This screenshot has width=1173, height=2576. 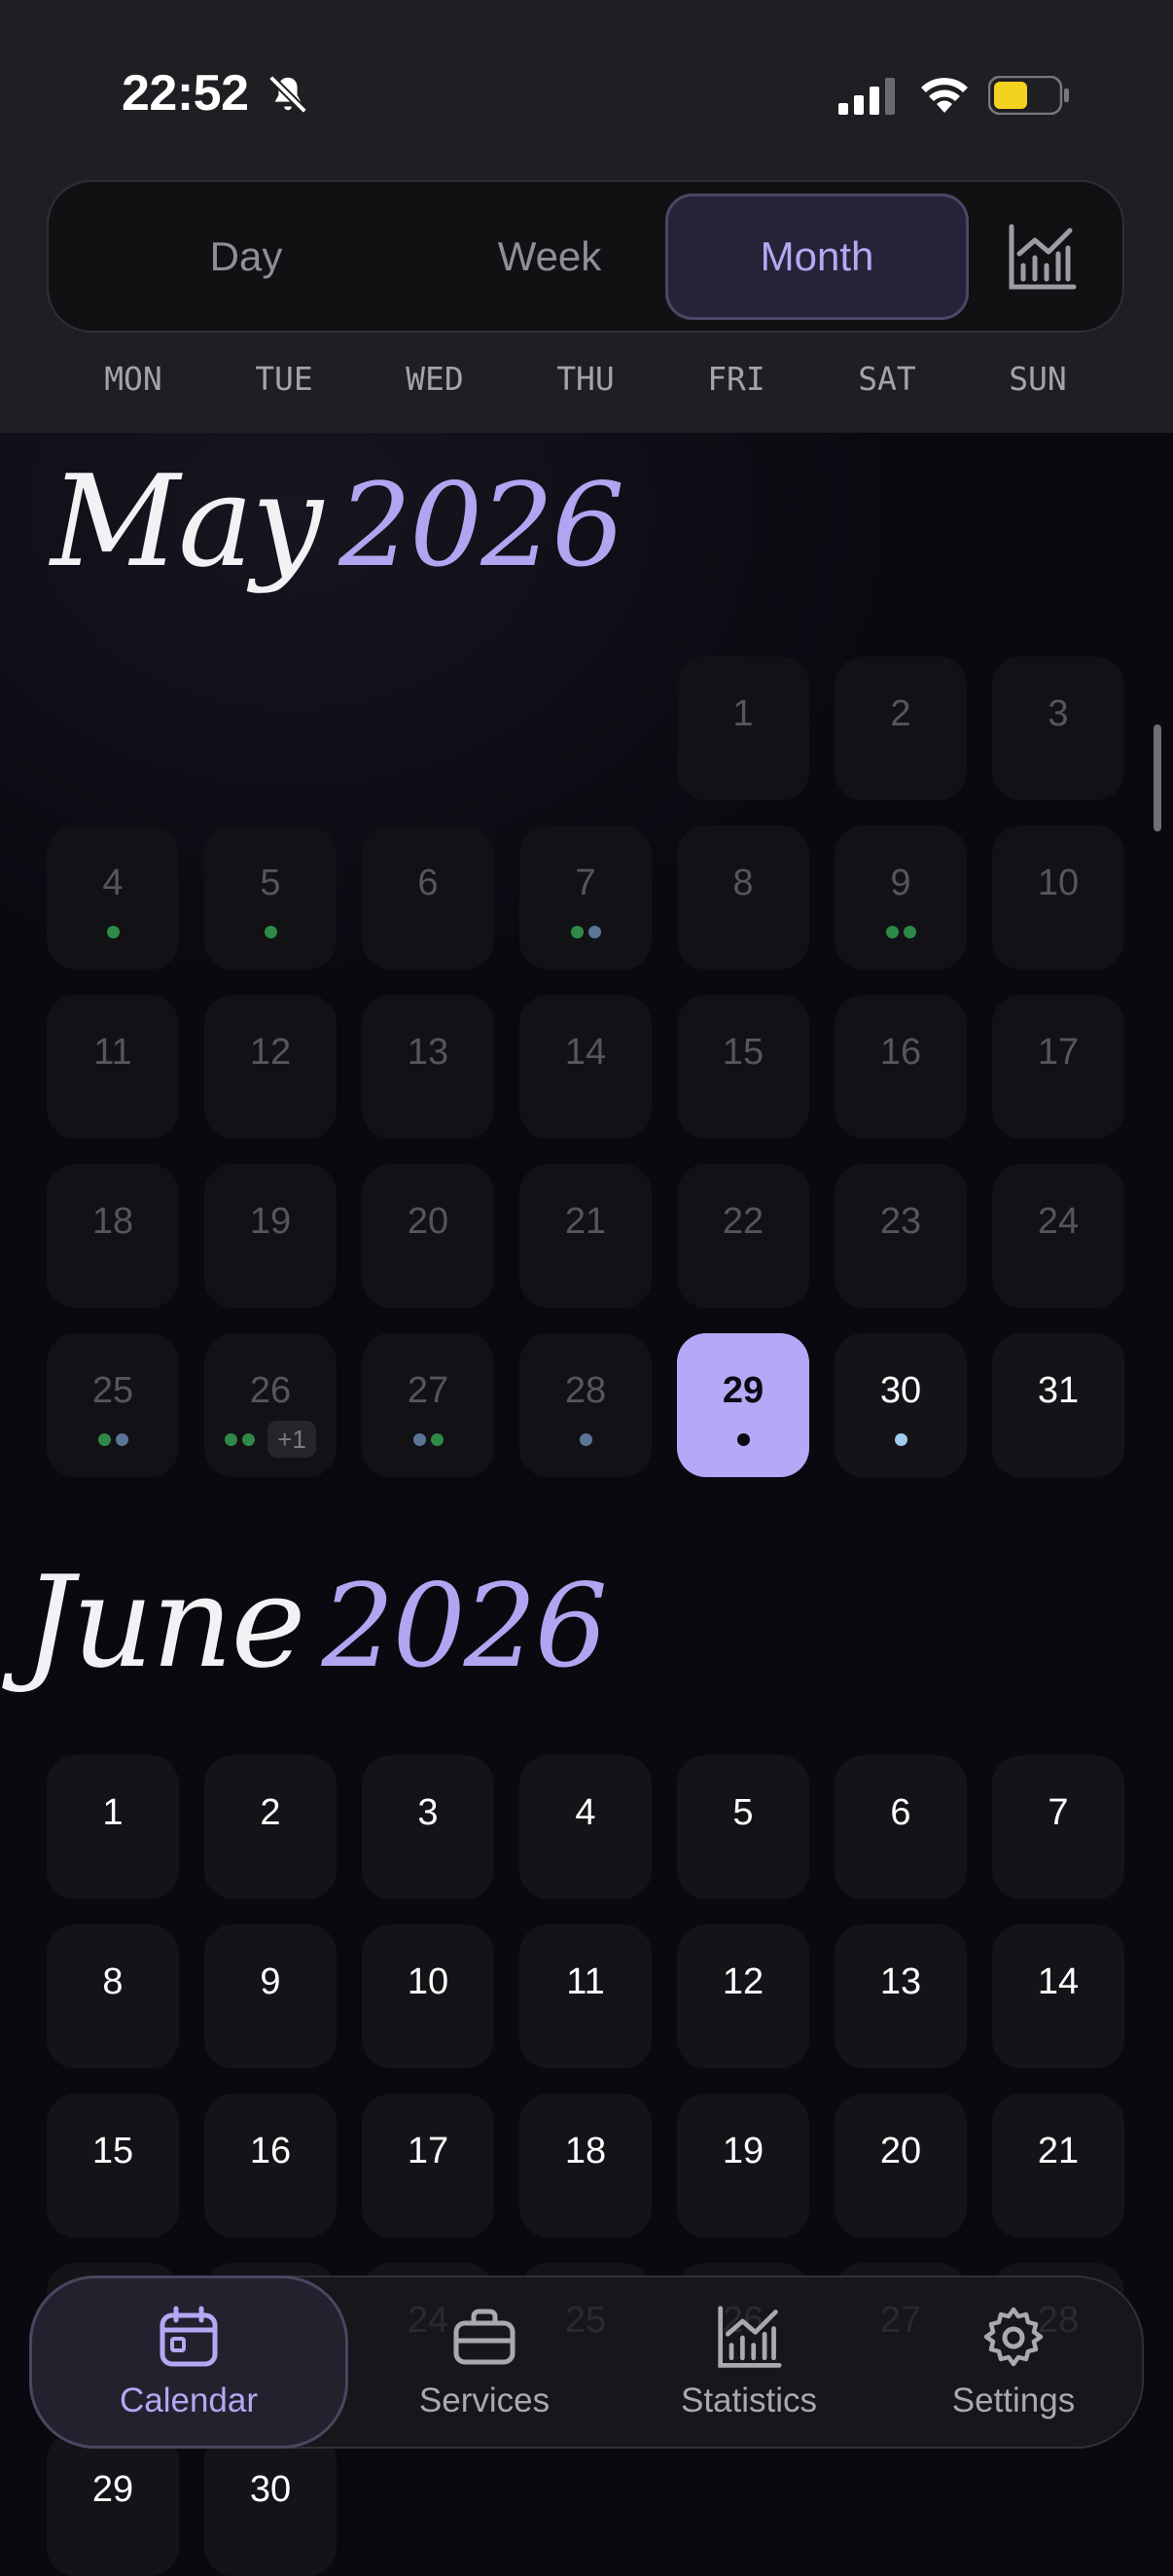 I want to click on month-name: June, so click(x=164, y=1622).